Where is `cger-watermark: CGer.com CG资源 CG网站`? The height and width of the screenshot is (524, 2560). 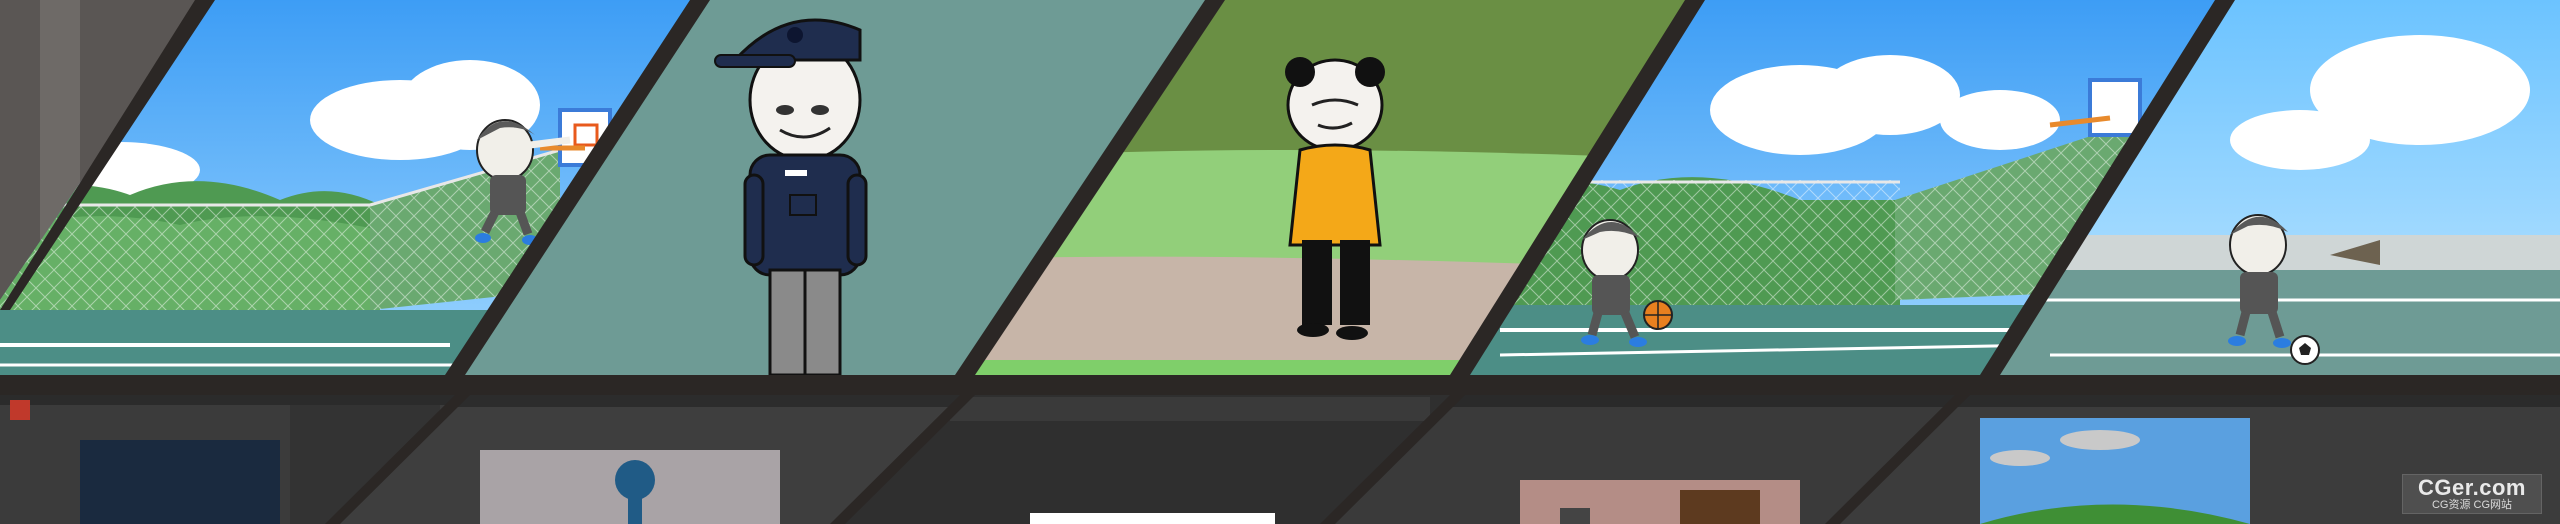
cger-watermark: CGer.com CG资源 CG网站 is located at coordinates (2472, 494).